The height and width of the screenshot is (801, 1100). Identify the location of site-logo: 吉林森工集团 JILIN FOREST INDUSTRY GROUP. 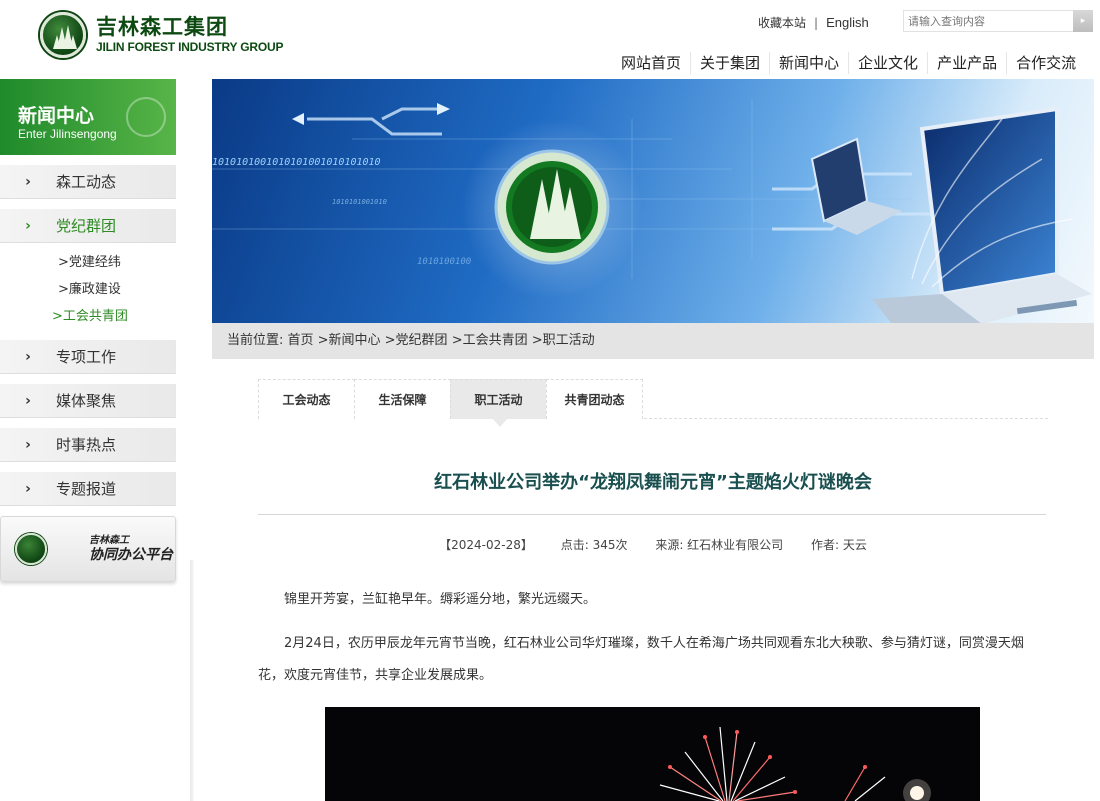
(161, 35).